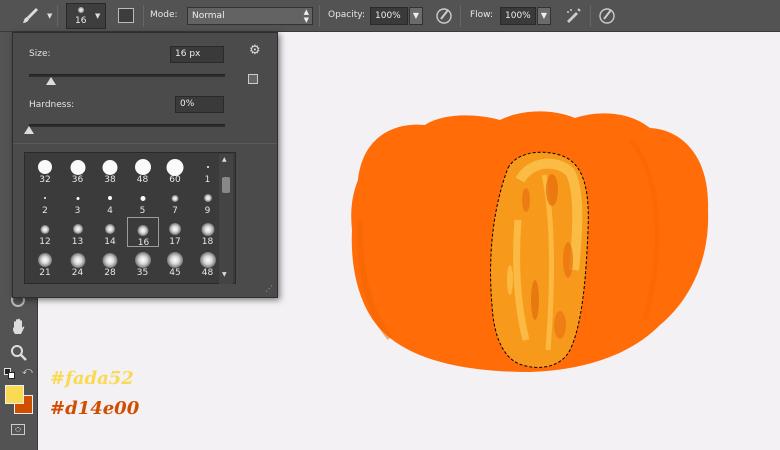 Image resolution: width=780 pixels, height=450 pixels. What do you see at coordinates (45, 232) in the screenshot?
I see `brush-preset-12: 12` at bounding box center [45, 232].